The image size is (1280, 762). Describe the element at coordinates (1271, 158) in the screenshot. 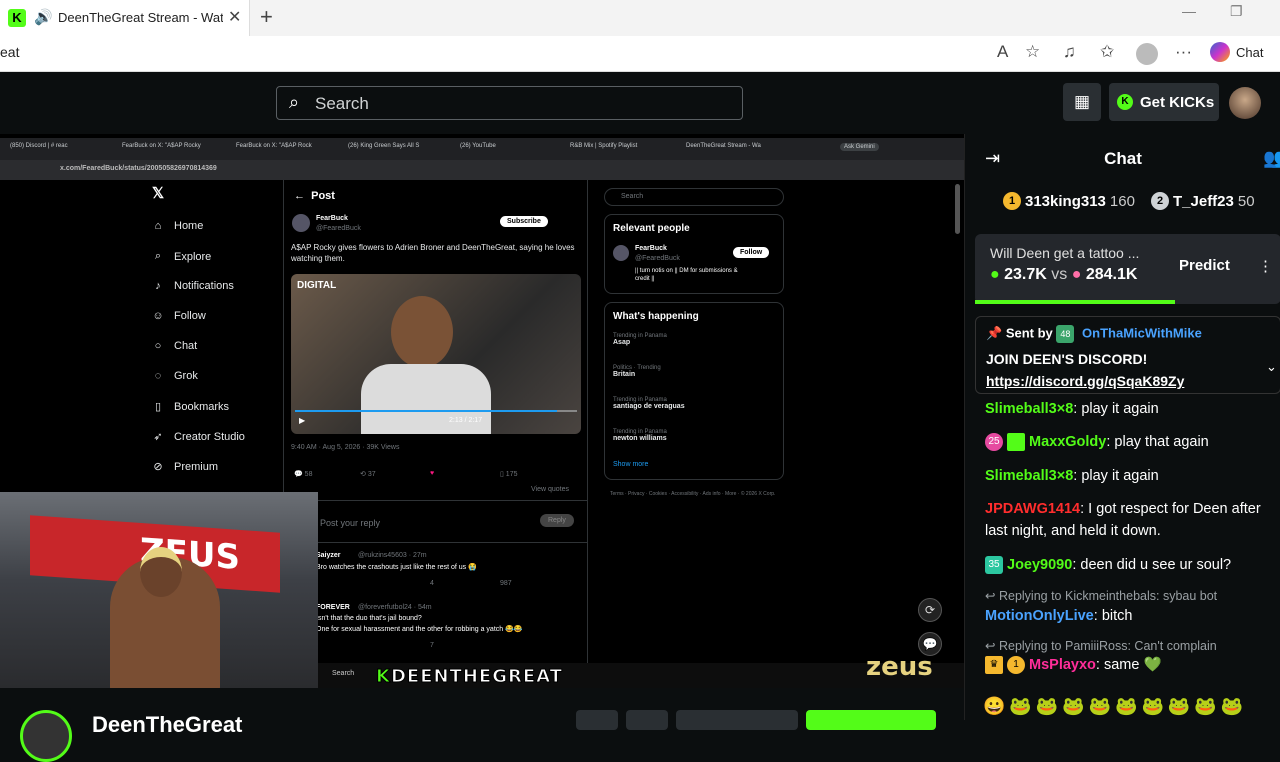

I see `users-icon: 👥` at that location.